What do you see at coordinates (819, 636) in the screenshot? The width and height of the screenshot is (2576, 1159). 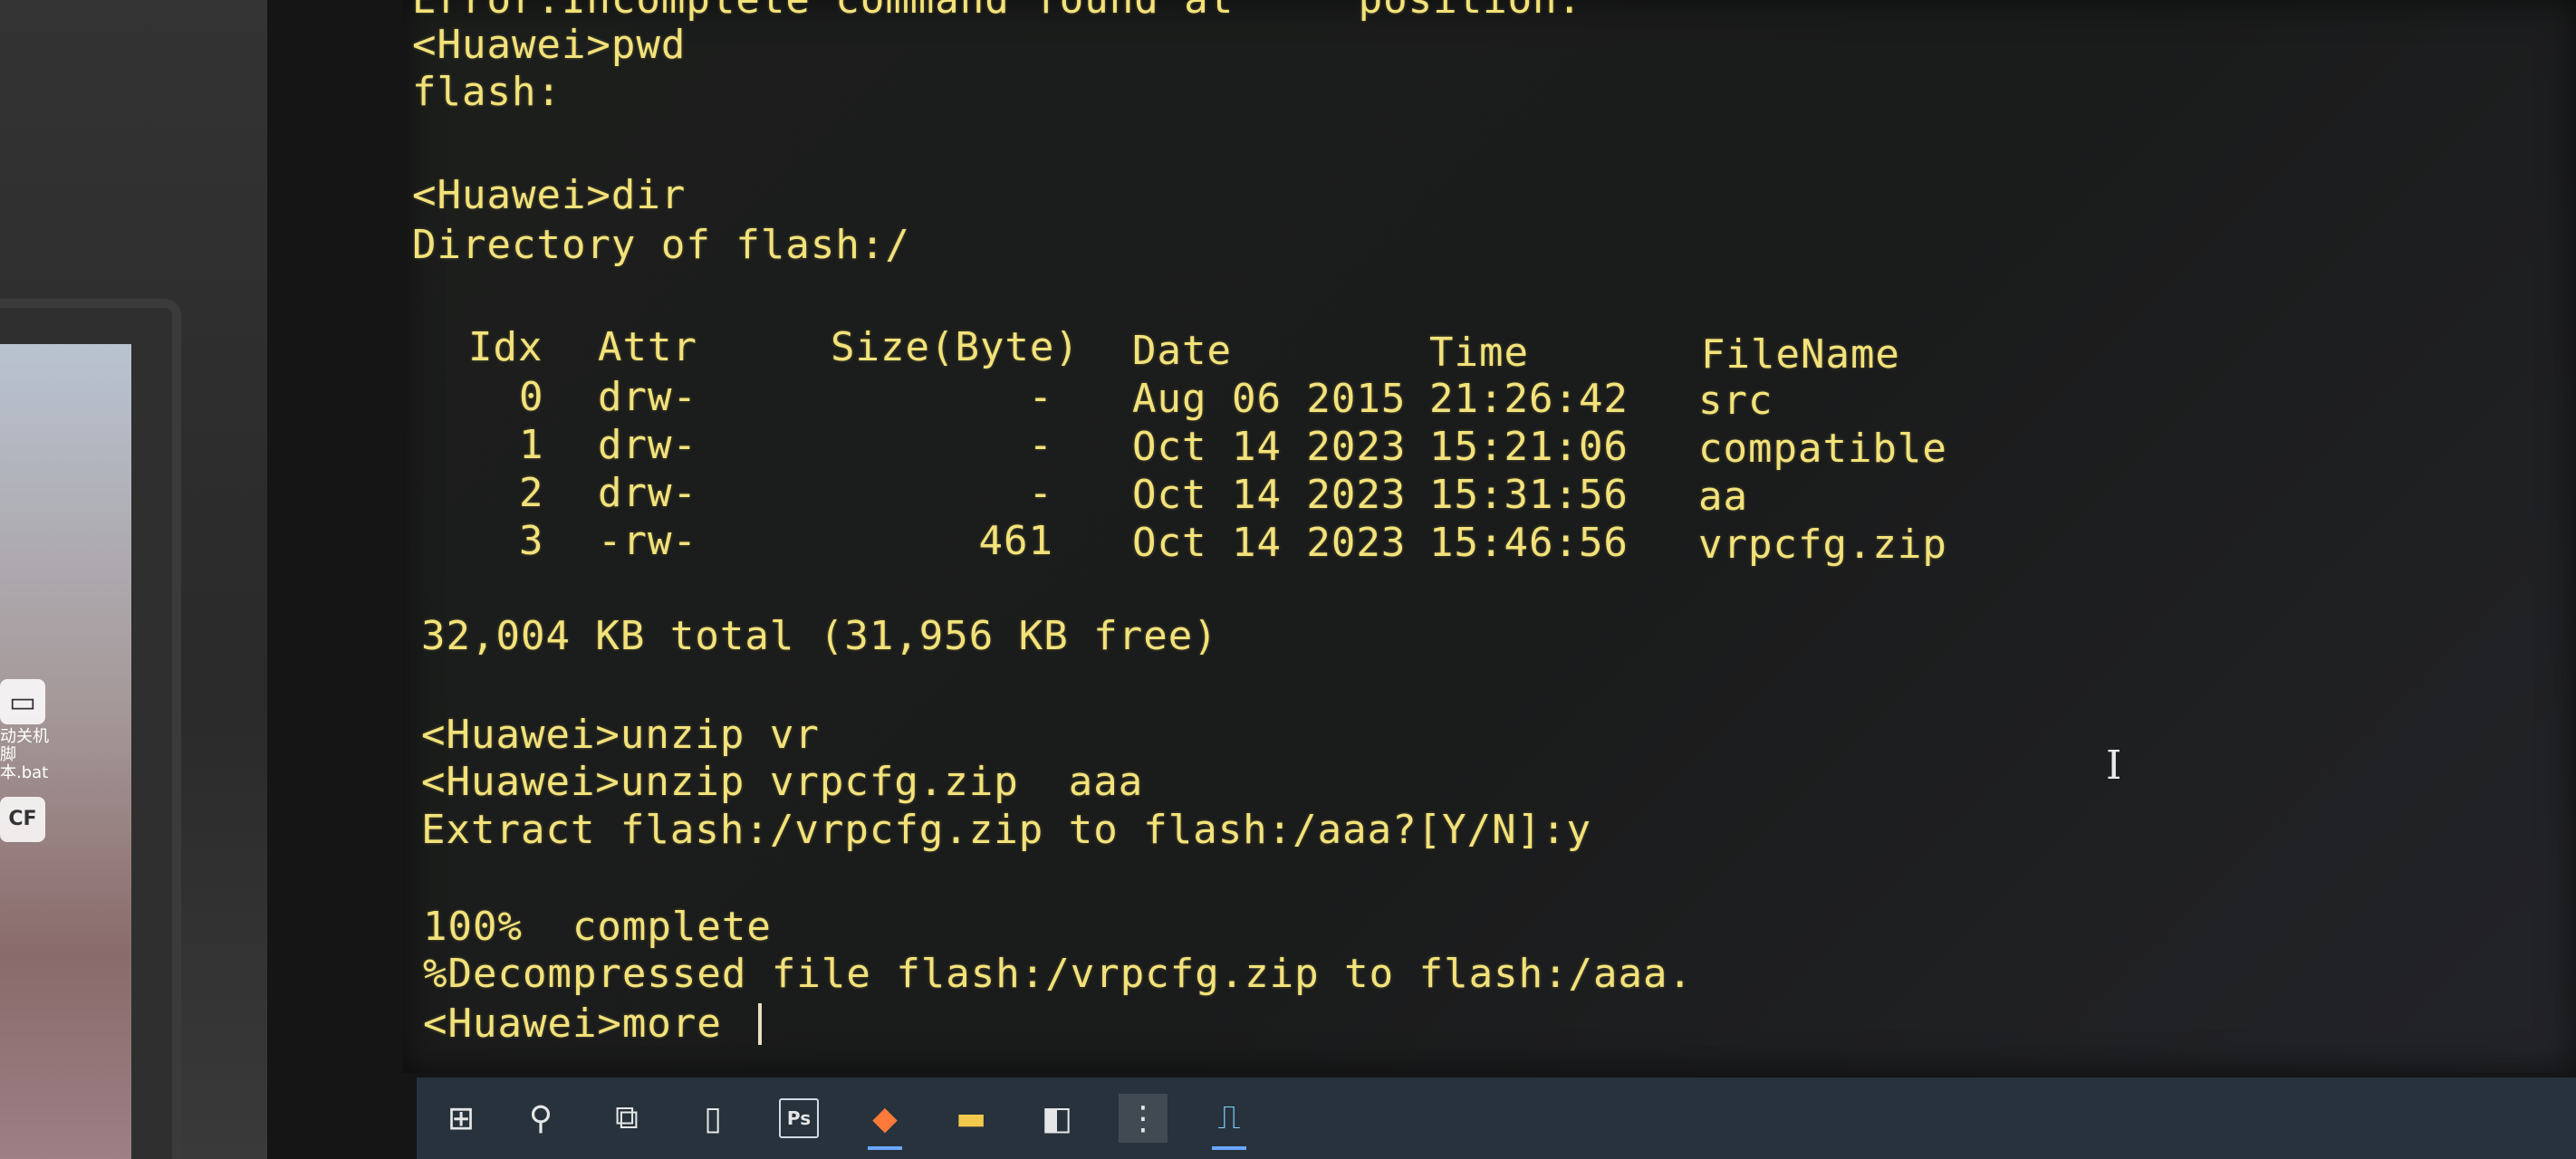 I see `flash-total-line: 32,004 KB total (31,956 KB free)` at bounding box center [819, 636].